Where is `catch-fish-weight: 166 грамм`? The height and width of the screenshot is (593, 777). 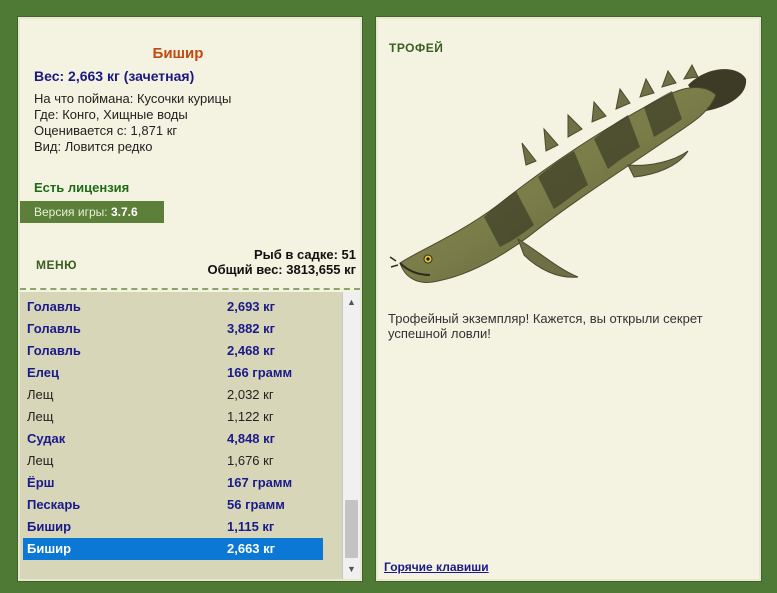
catch-fish-weight: 166 грамм is located at coordinates (260, 372).